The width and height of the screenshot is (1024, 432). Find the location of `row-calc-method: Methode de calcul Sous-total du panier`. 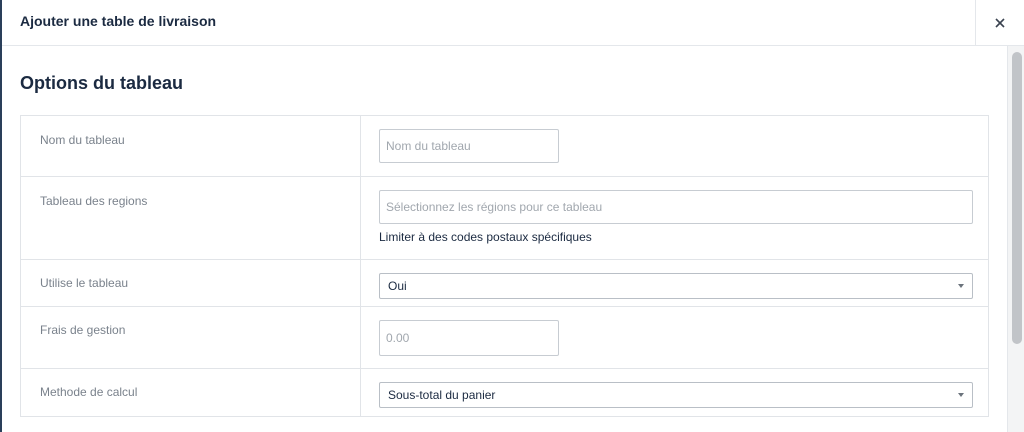

row-calc-method: Methode de calcul Sous-total du panier is located at coordinates (504, 392).